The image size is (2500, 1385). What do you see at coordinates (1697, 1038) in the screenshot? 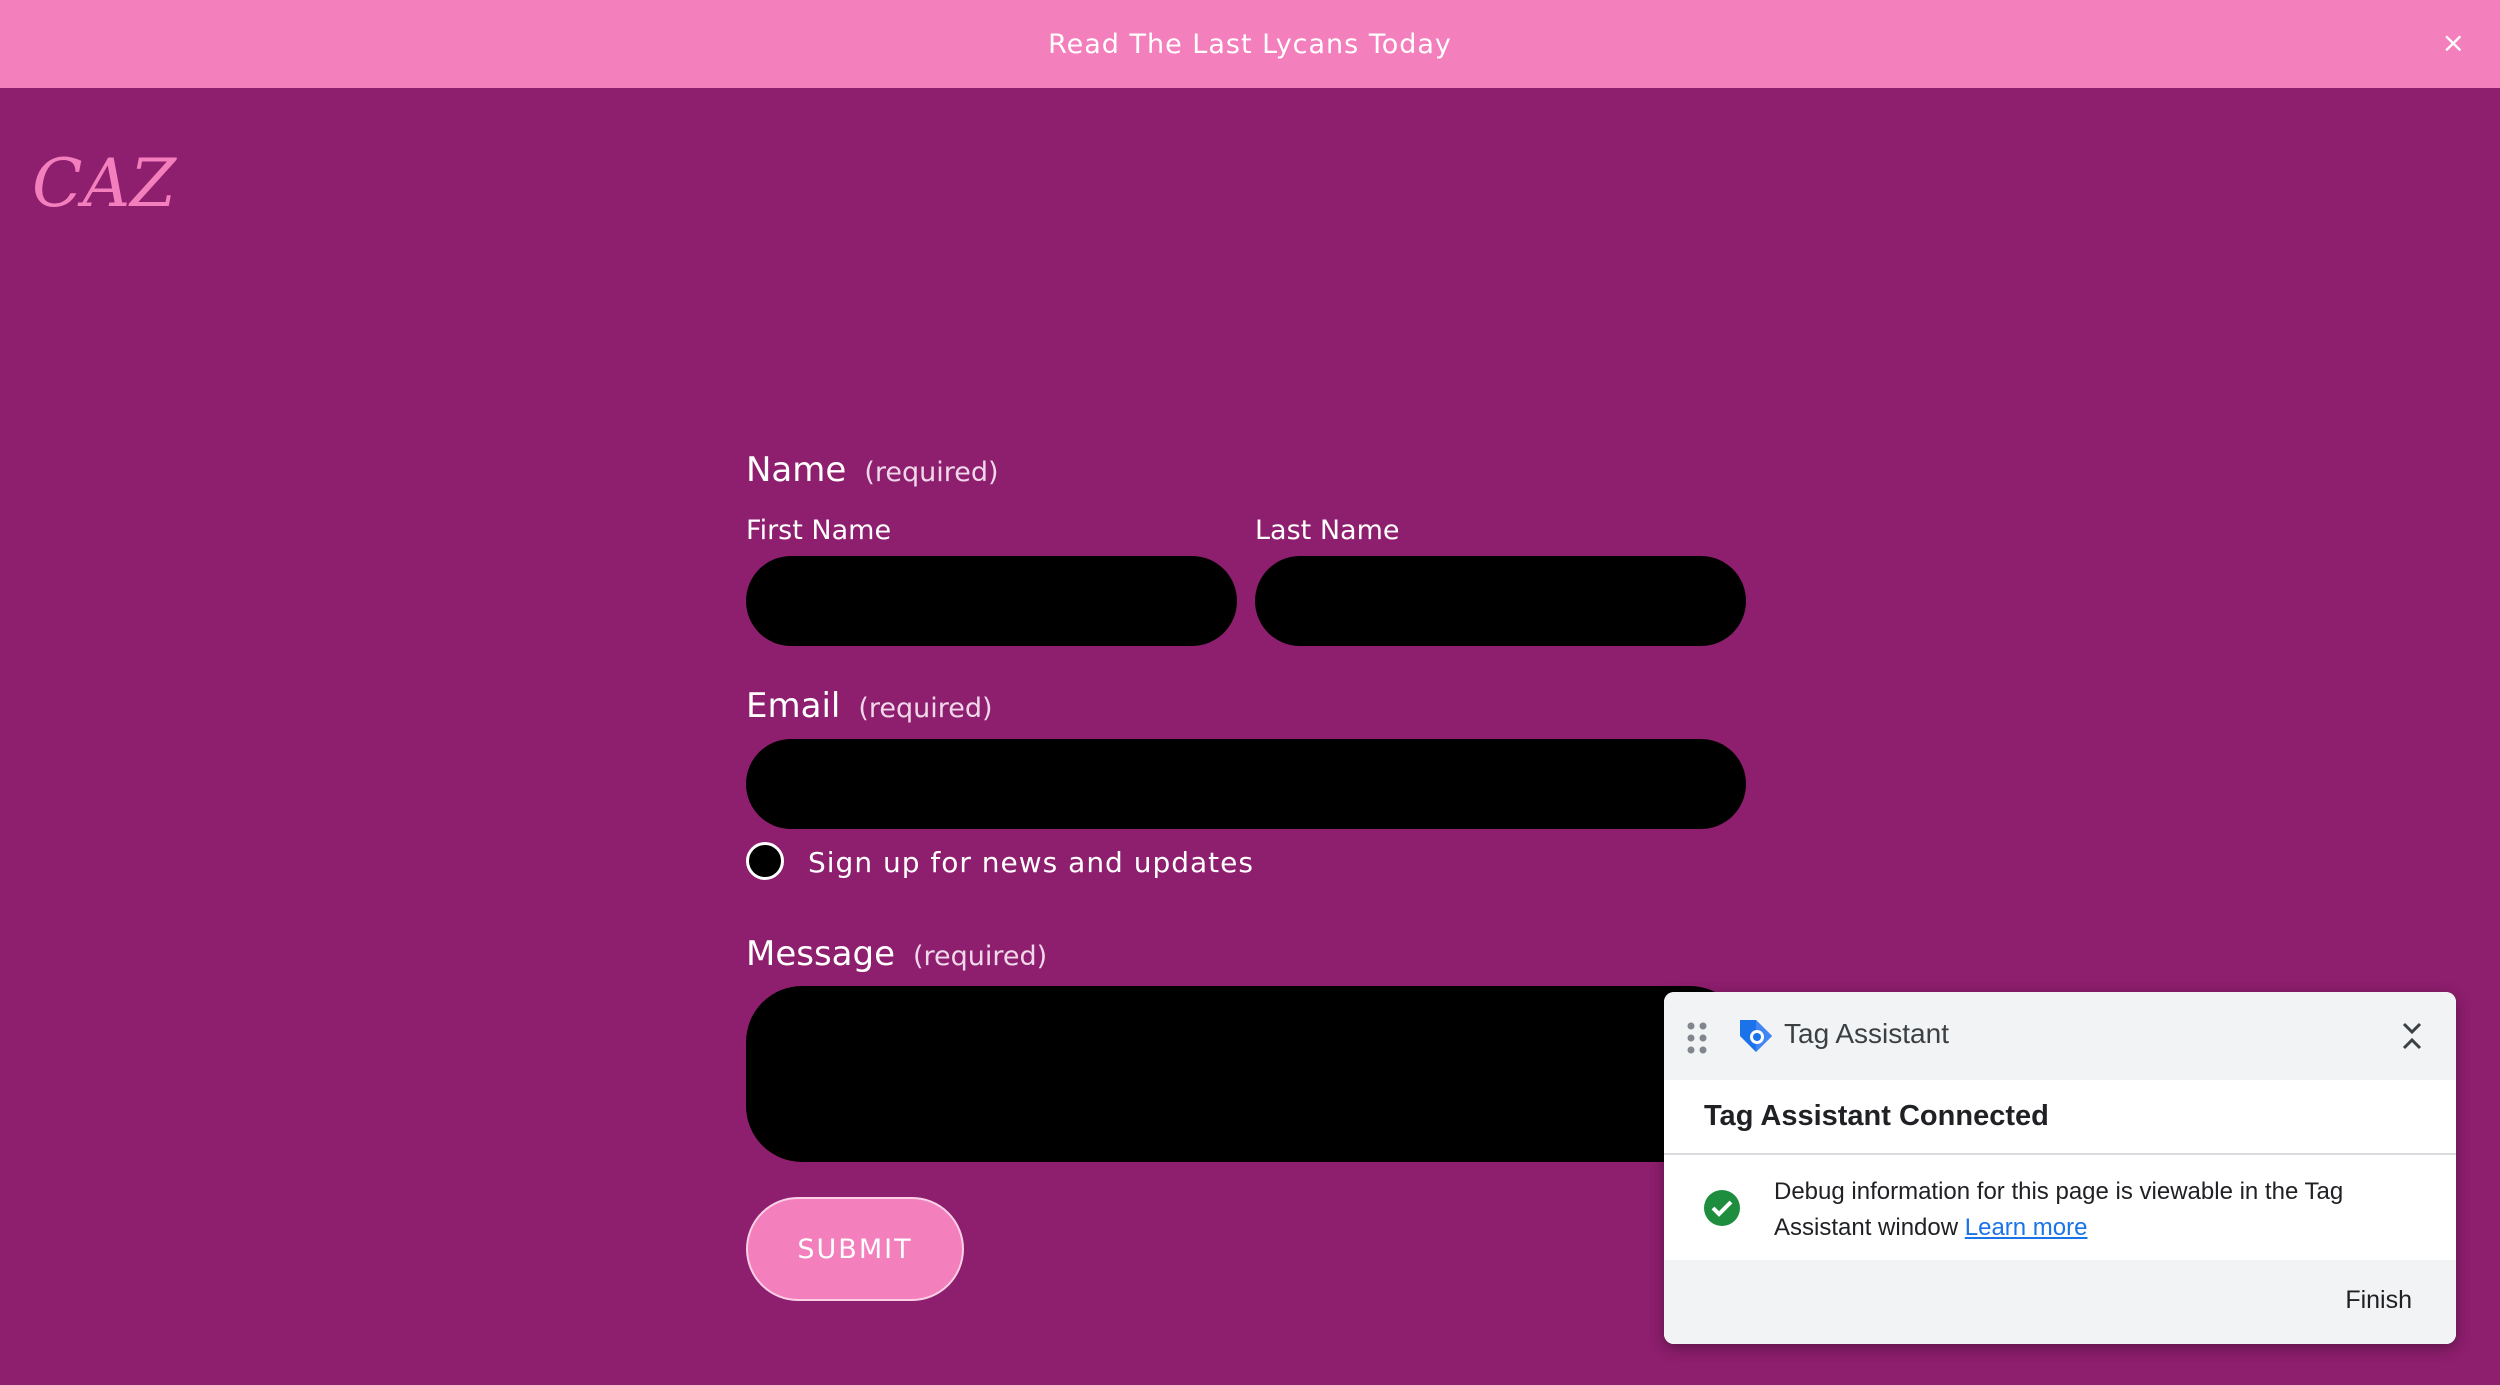
I see `drag-handle-icon` at bounding box center [1697, 1038].